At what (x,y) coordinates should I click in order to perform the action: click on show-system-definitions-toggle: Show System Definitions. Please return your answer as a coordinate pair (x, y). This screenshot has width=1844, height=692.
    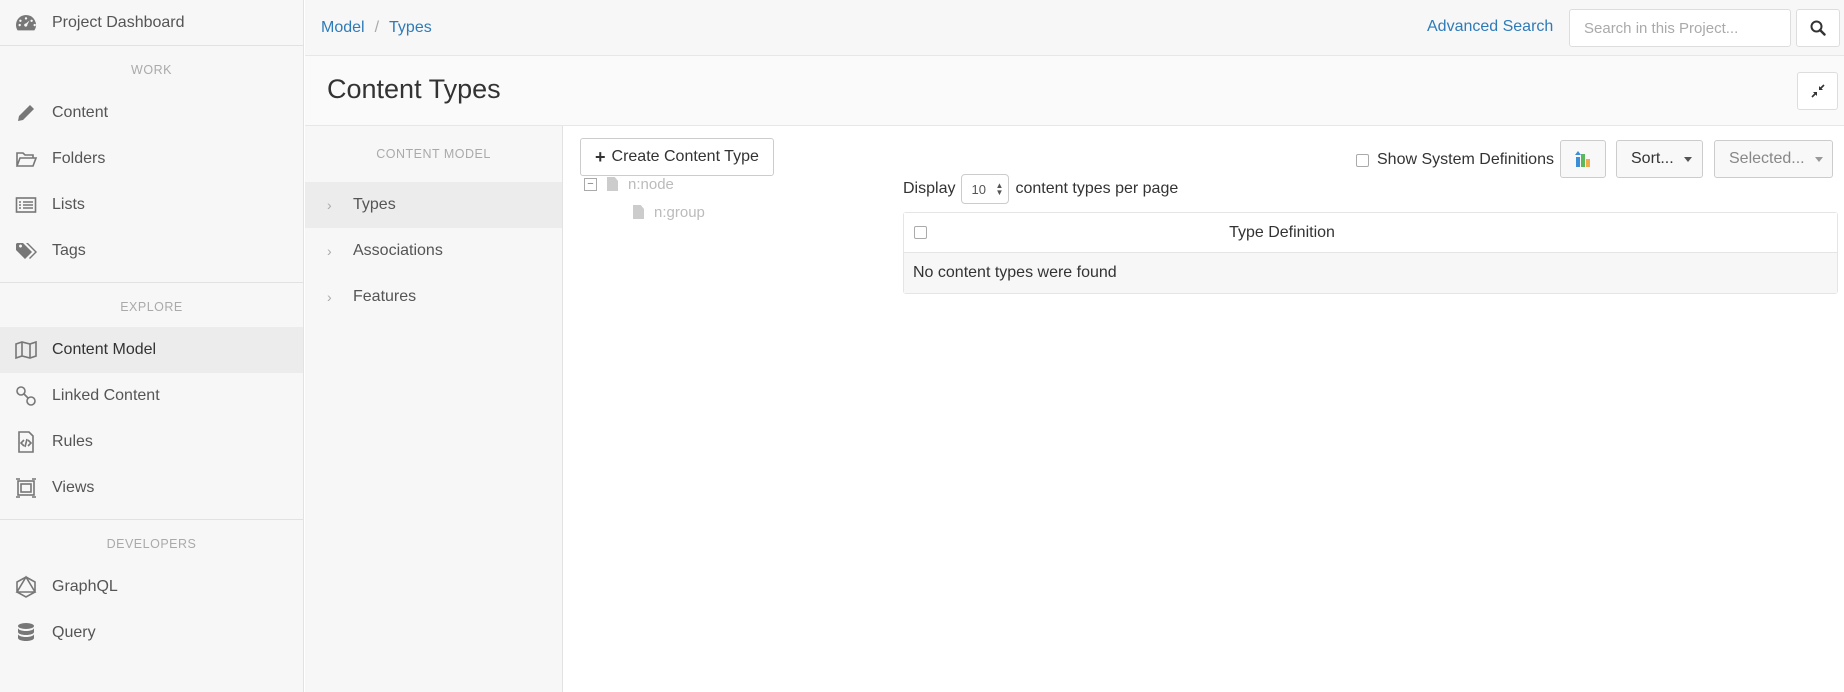
    Looking at the image, I should click on (1455, 160).